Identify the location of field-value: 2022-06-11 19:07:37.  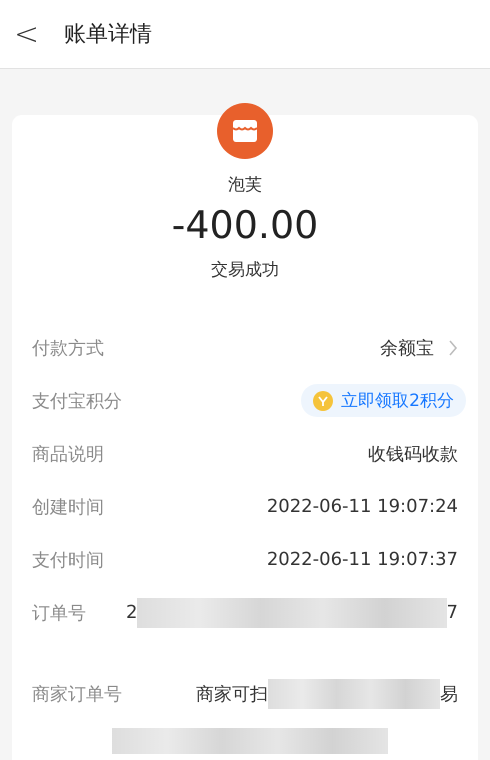
(362, 559).